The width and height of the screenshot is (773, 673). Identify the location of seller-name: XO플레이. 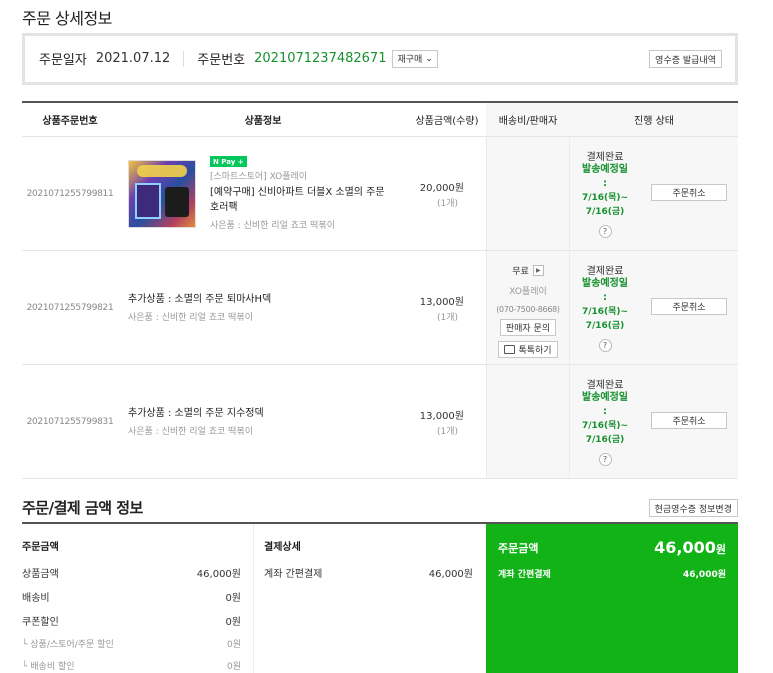
(528, 290).